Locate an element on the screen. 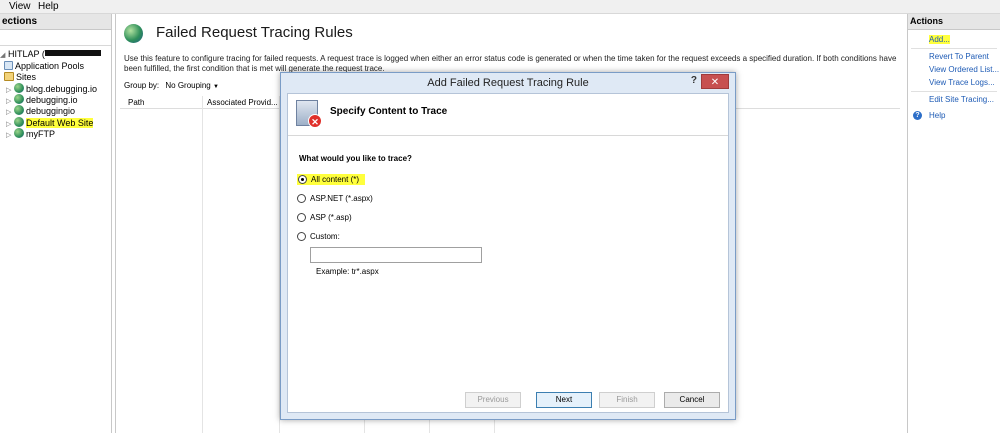 The width and height of the screenshot is (1000, 433). menu-bar: View Help is located at coordinates (500, 7).